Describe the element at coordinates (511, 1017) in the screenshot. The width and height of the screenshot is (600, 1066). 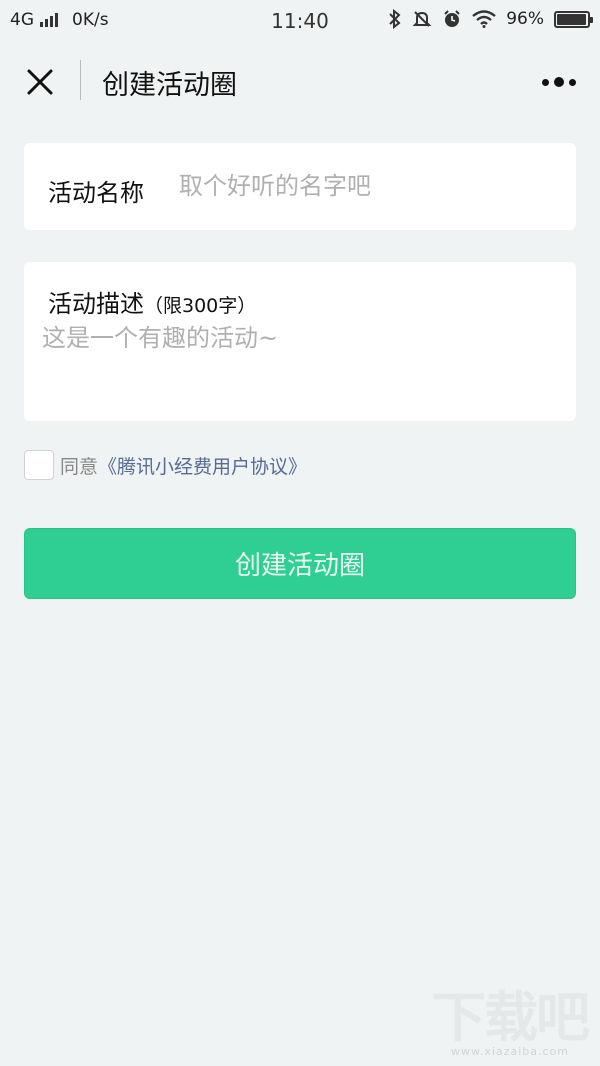
I see `watermark-logo: 下载吧` at that location.